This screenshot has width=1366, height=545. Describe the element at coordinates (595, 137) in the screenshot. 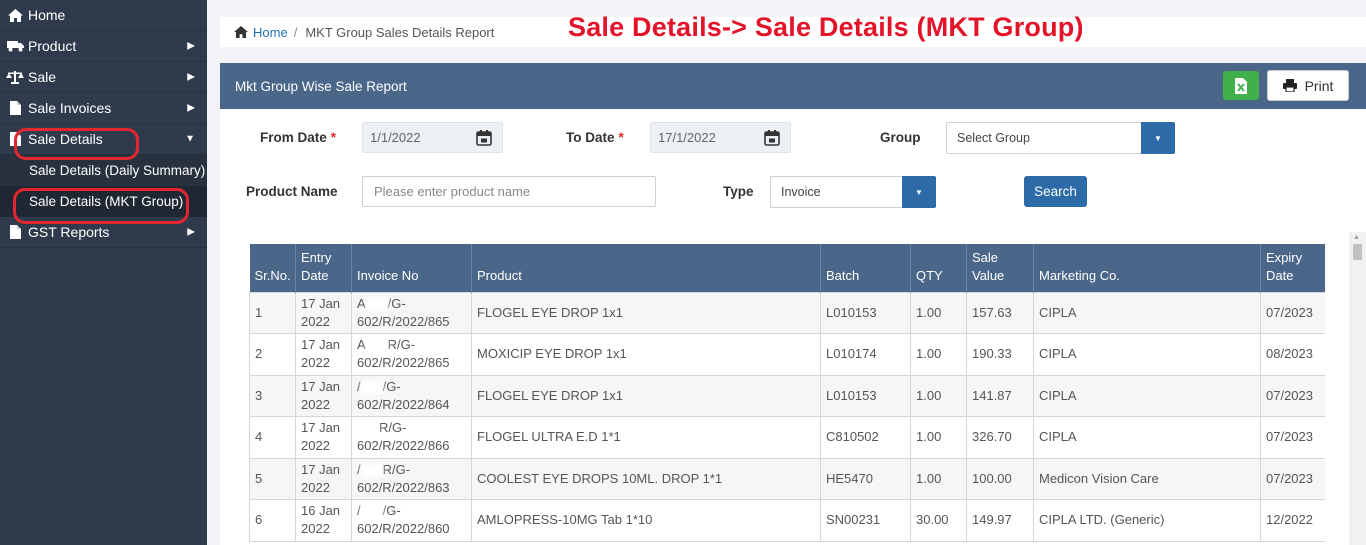

I see `to-date-label: To Date *` at that location.